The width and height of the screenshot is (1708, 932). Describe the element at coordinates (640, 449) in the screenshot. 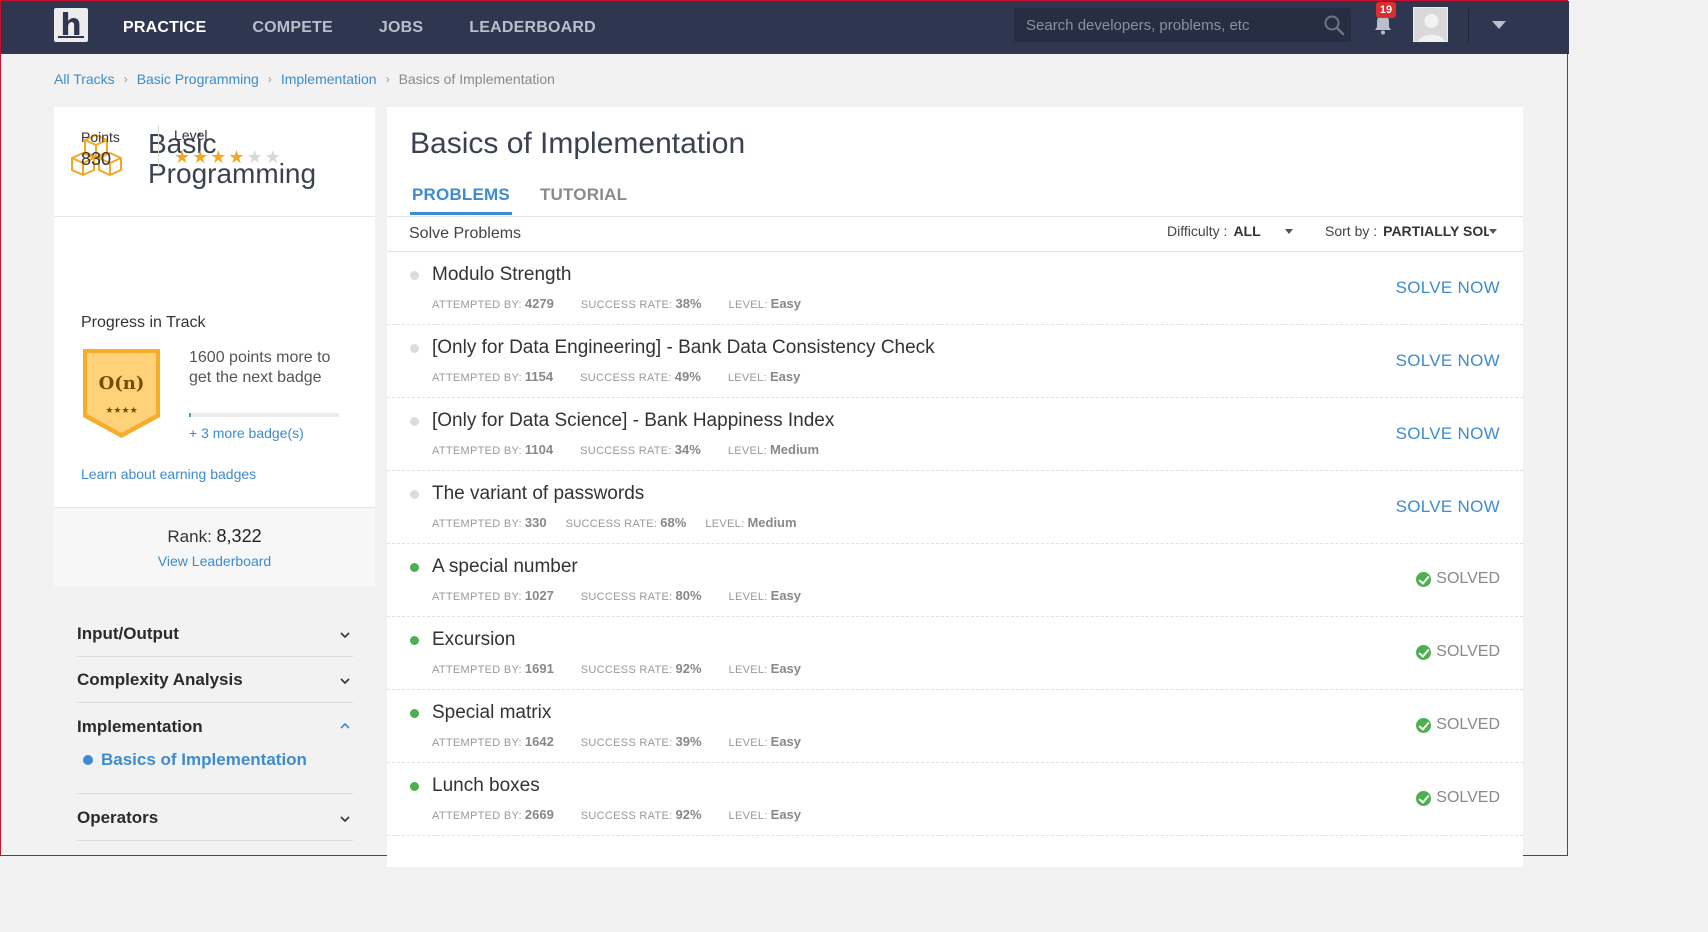

I see `success-rate: SUCCESS RATE: 34%` at that location.